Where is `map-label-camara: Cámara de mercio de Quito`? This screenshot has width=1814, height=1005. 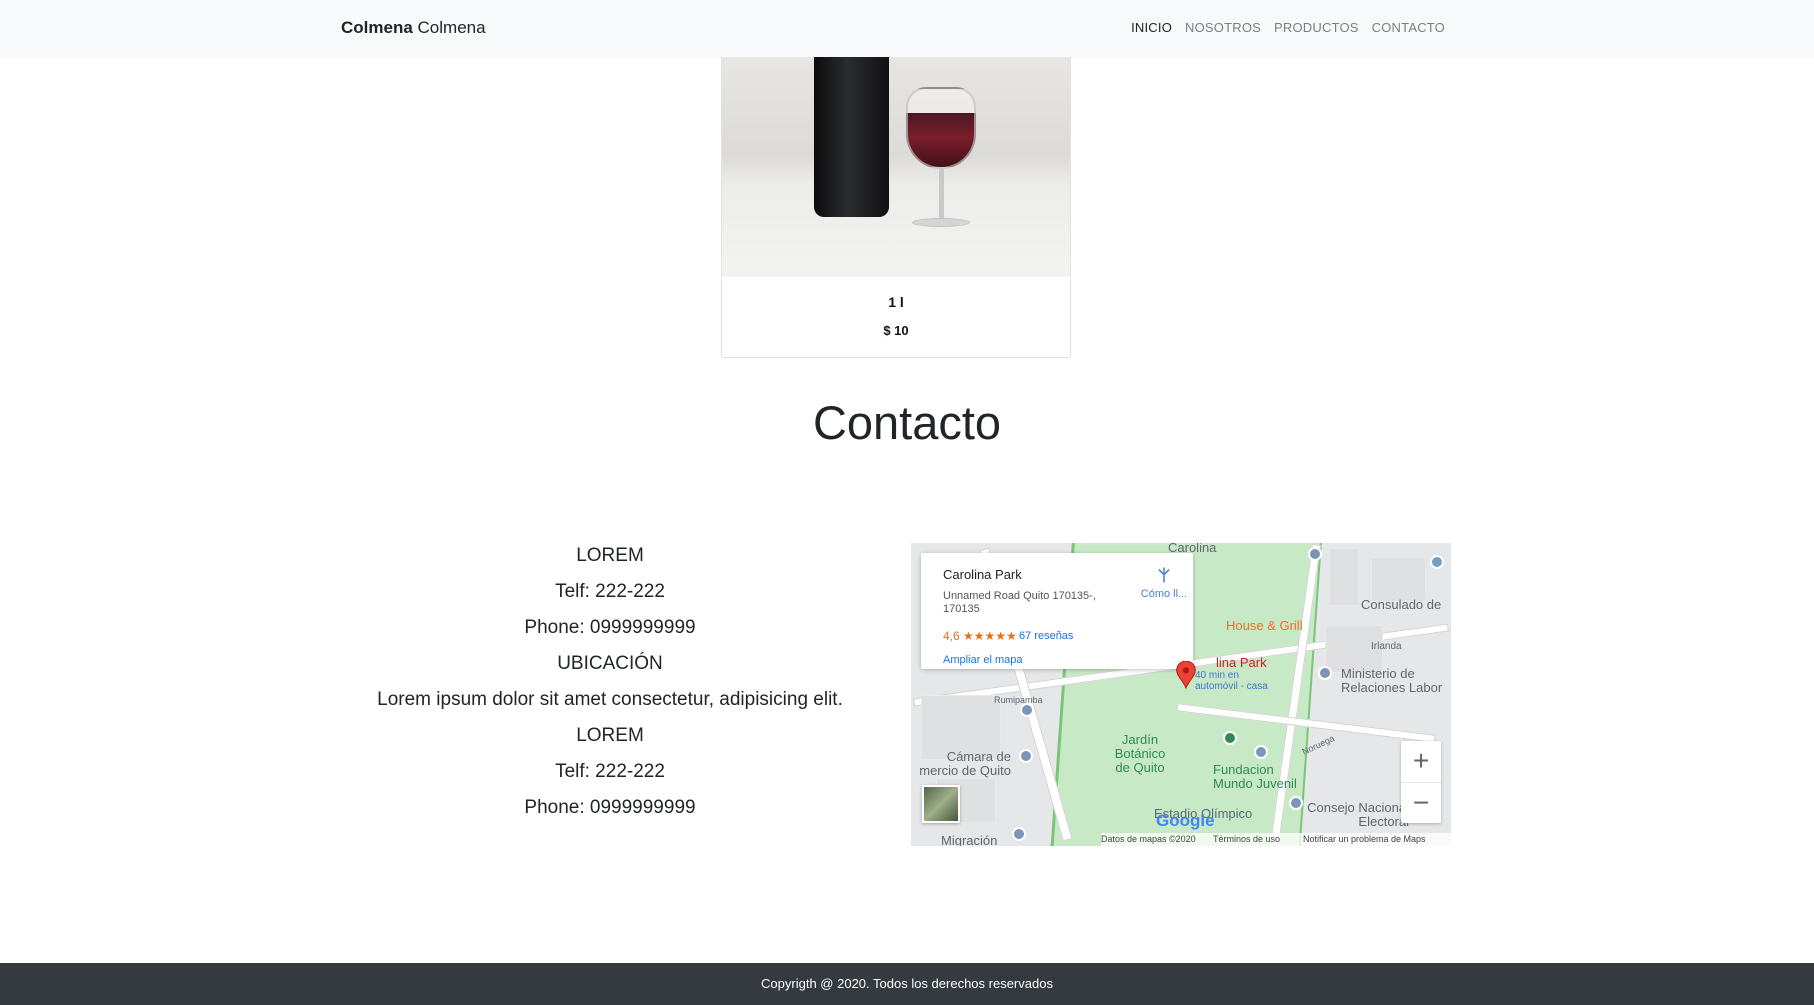 map-label-camara: Cámara de mercio de Quito is located at coordinates (965, 763).